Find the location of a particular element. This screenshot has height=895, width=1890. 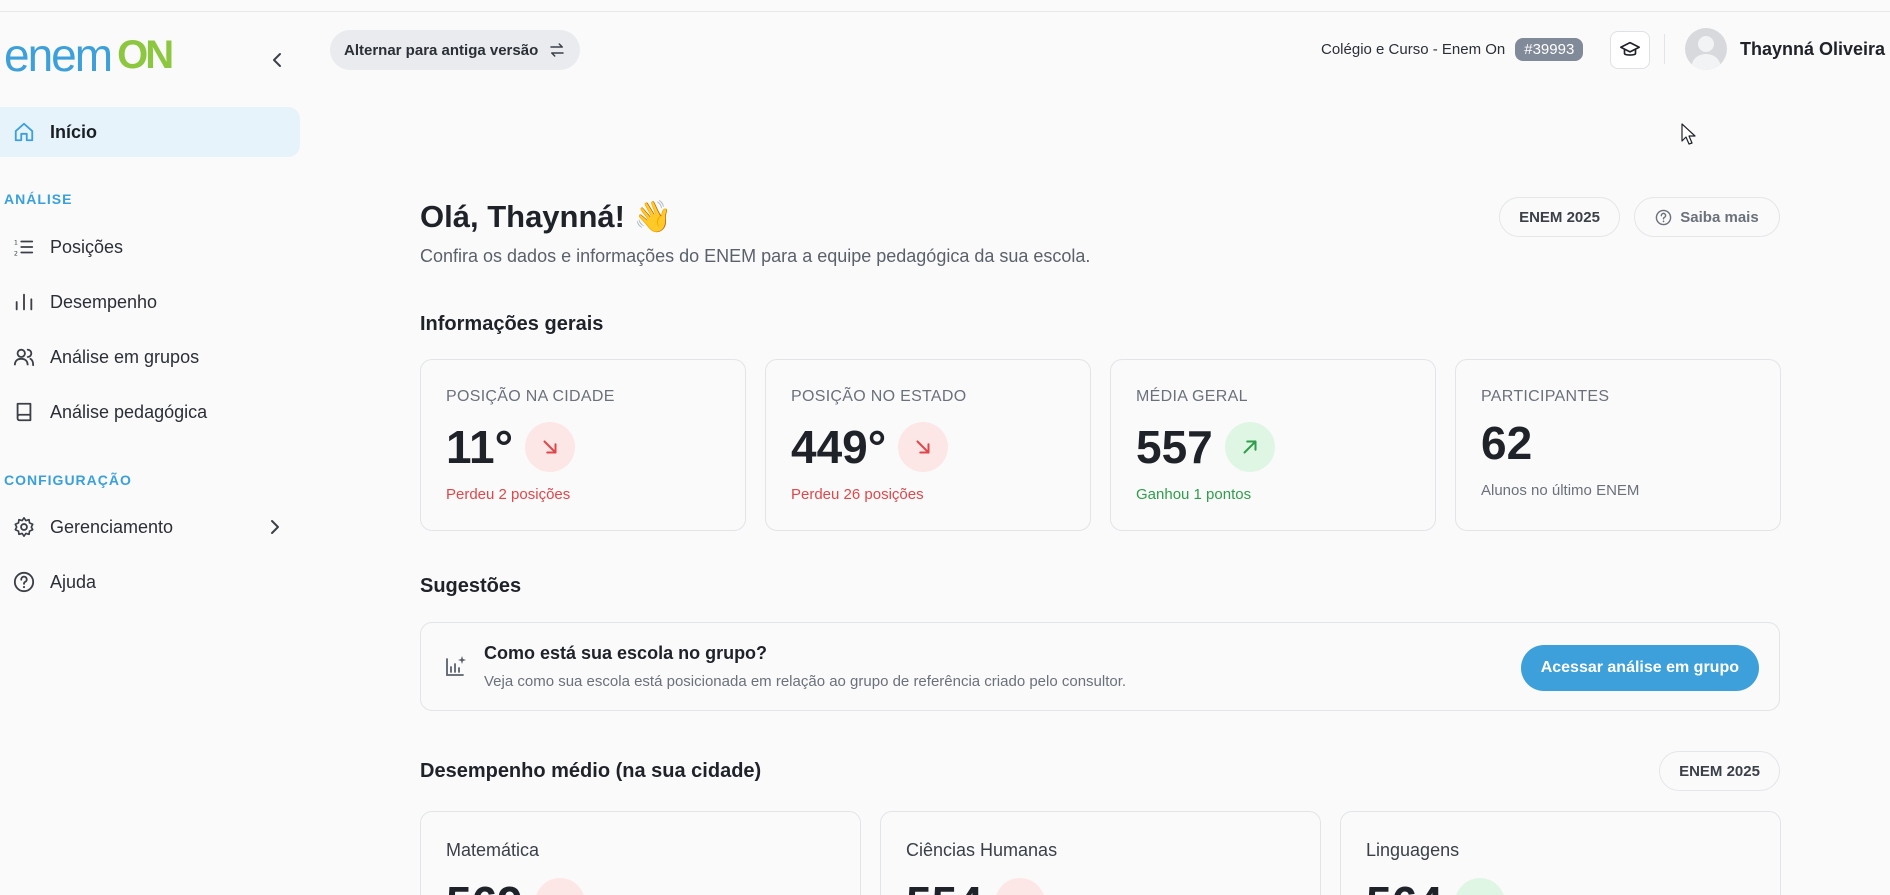

subject-label: Ciências Humanas is located at coordinates (982, 850).